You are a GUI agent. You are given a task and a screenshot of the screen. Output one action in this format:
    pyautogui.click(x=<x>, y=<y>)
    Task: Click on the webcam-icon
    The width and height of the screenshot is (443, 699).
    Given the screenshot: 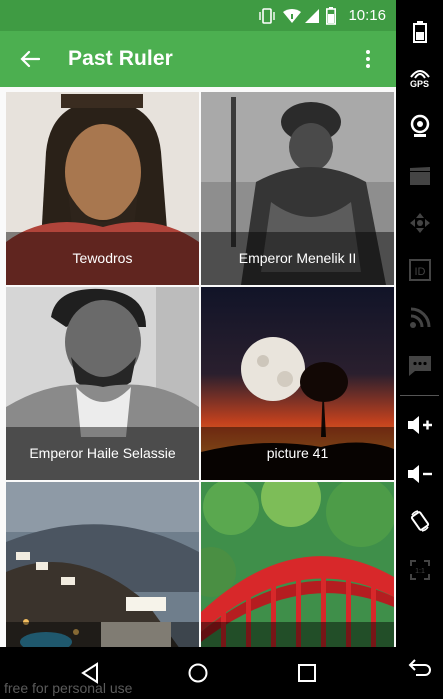 What is the action you would take?
    pyautogui.click(x=419, y=125)
    